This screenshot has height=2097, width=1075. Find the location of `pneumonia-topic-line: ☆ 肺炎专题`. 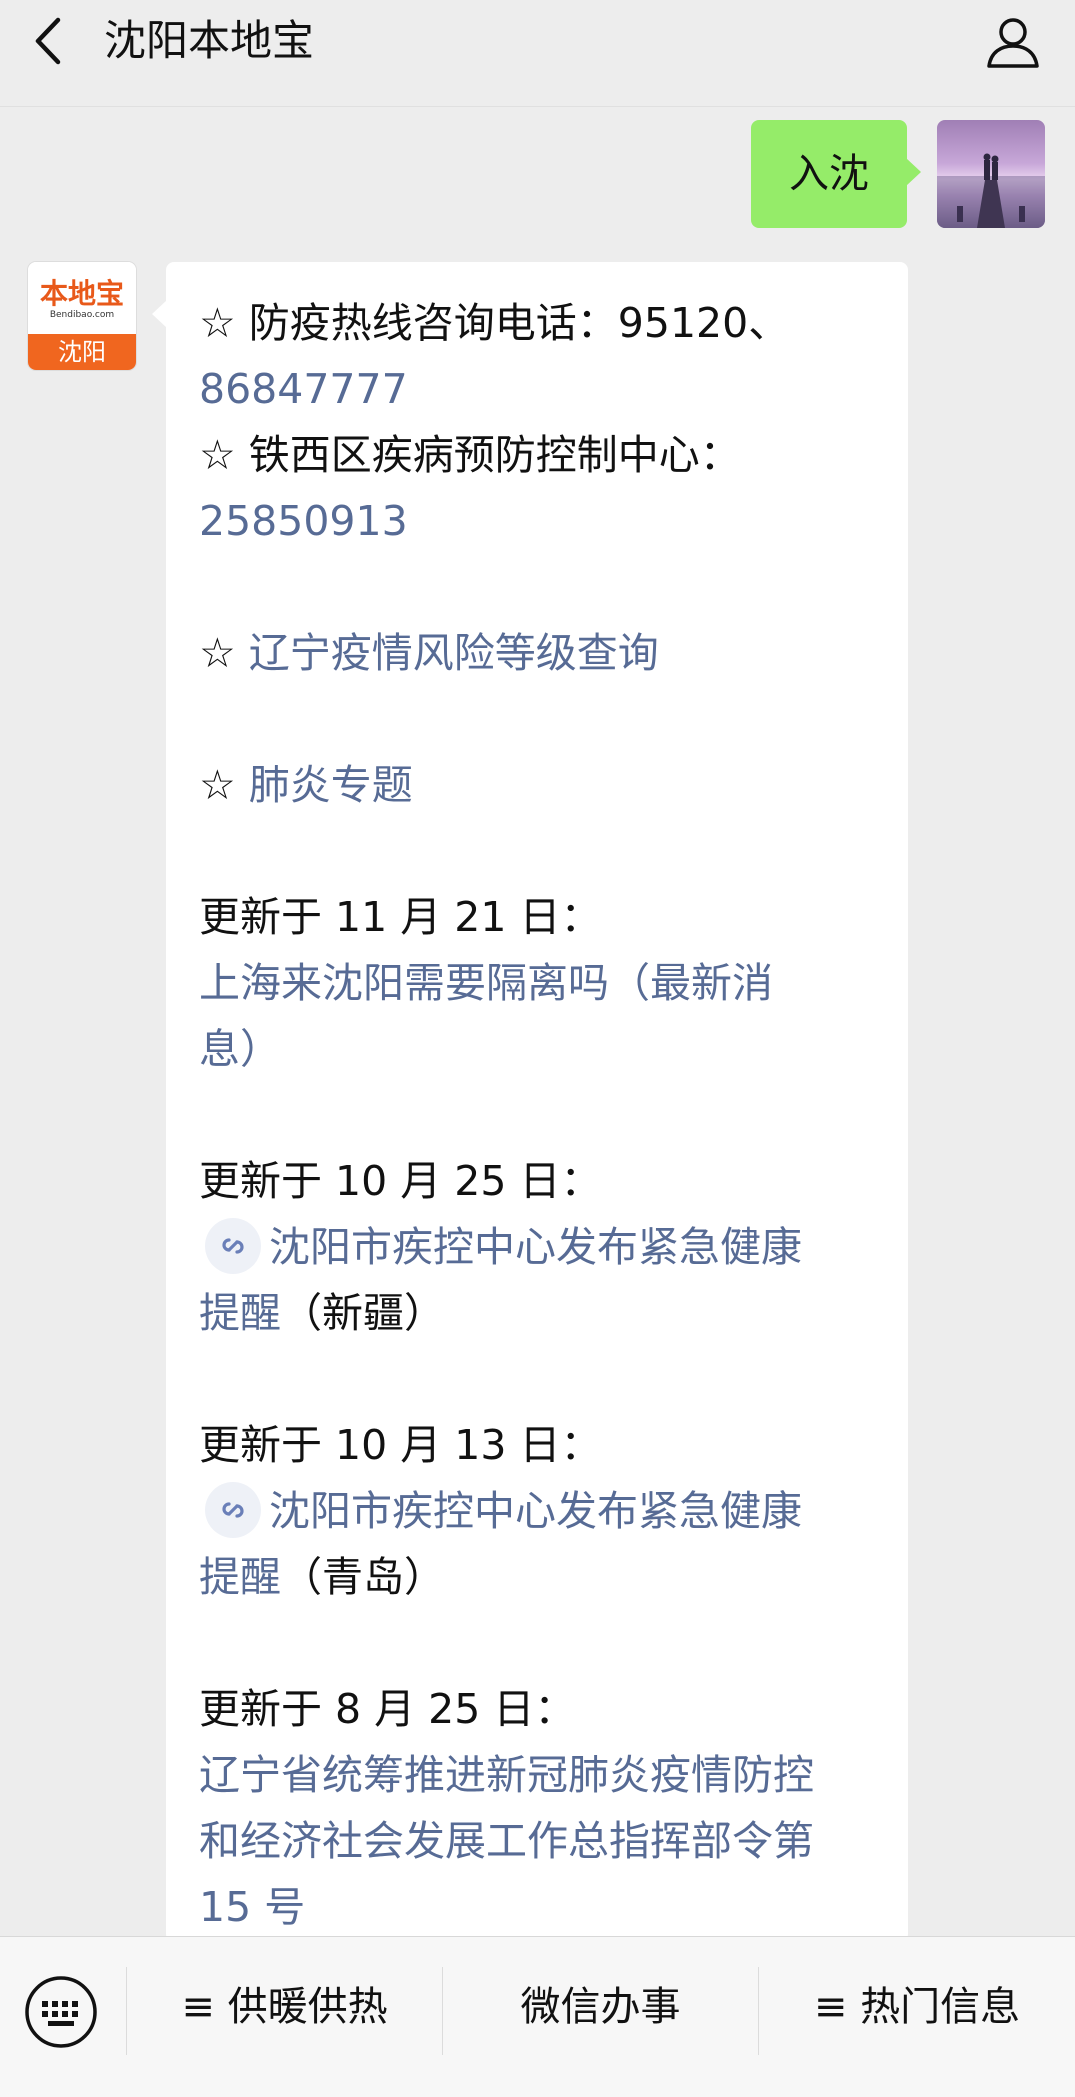

pneumonia-topic-line: ☆ 肺炎专题 is located at coordinates (544, 785).